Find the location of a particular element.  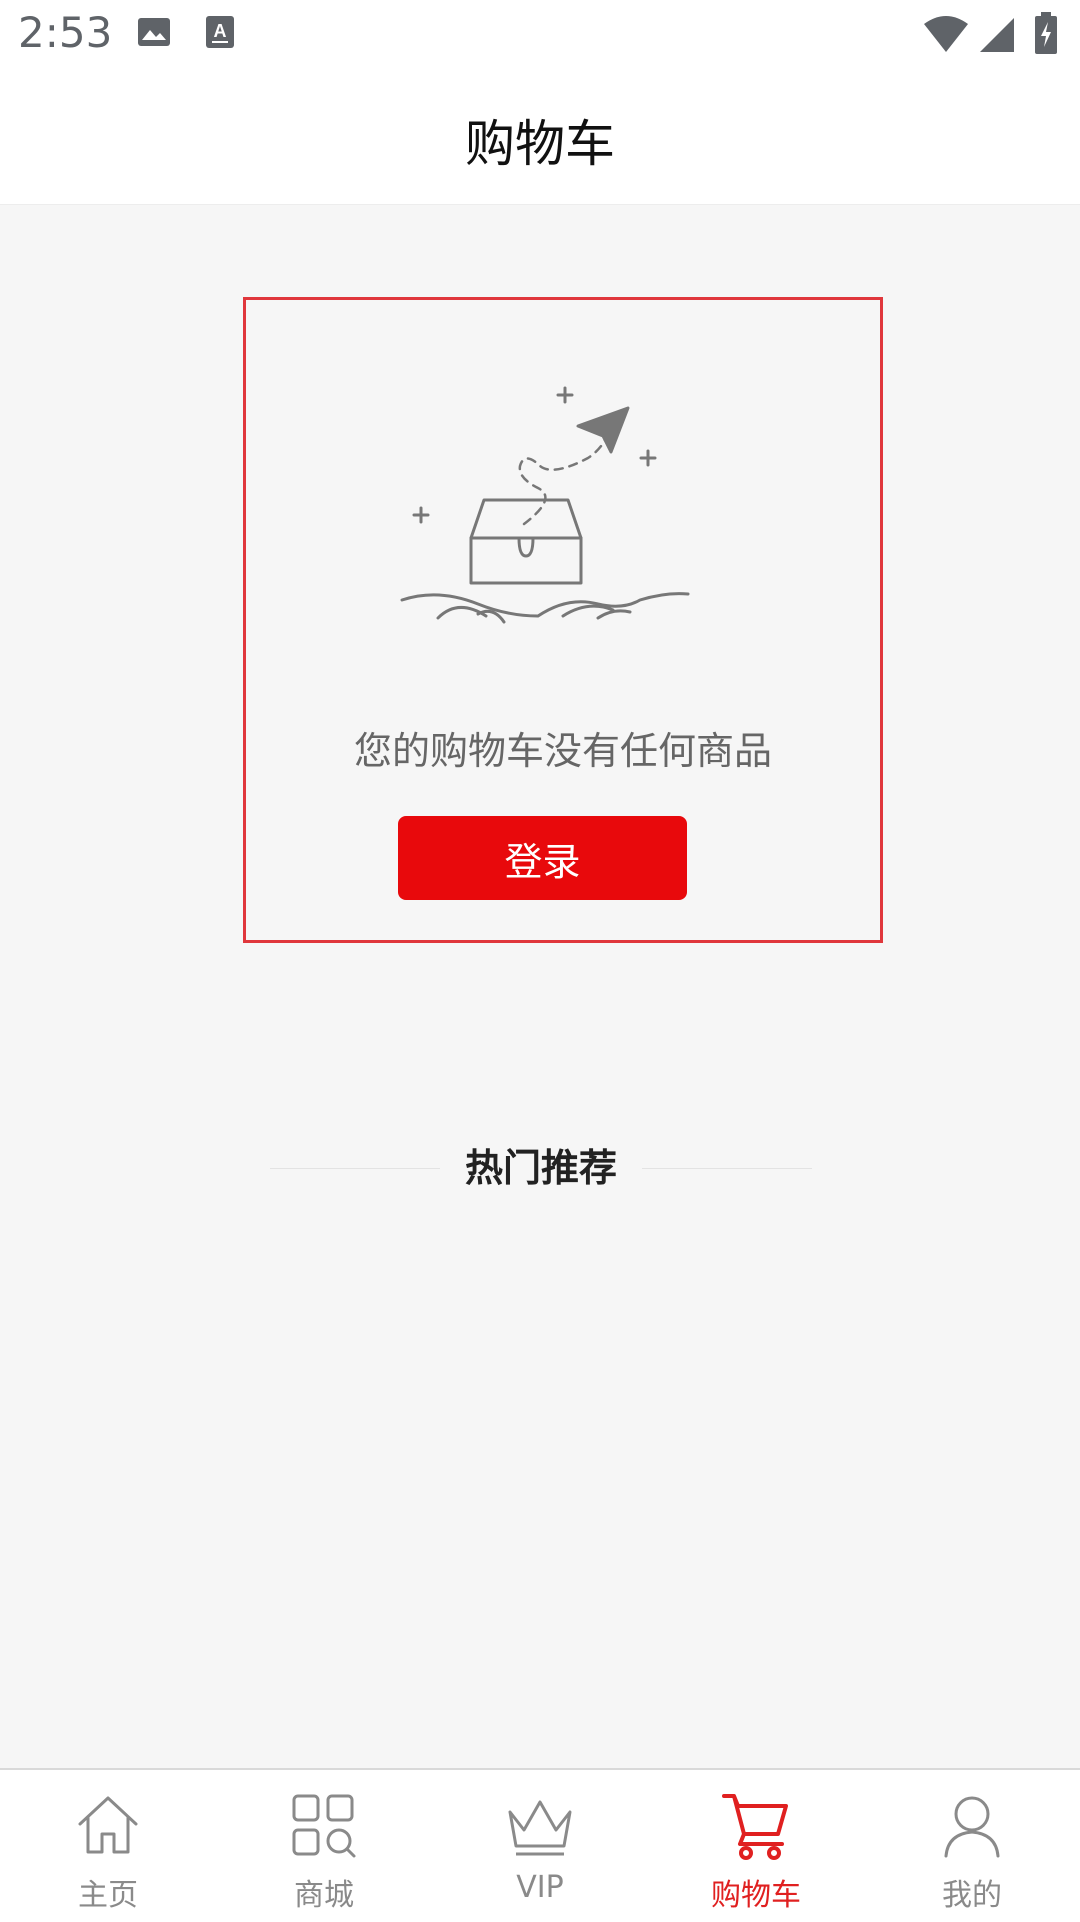

text-recognition-icon: A is located at coordinates (220, 34).